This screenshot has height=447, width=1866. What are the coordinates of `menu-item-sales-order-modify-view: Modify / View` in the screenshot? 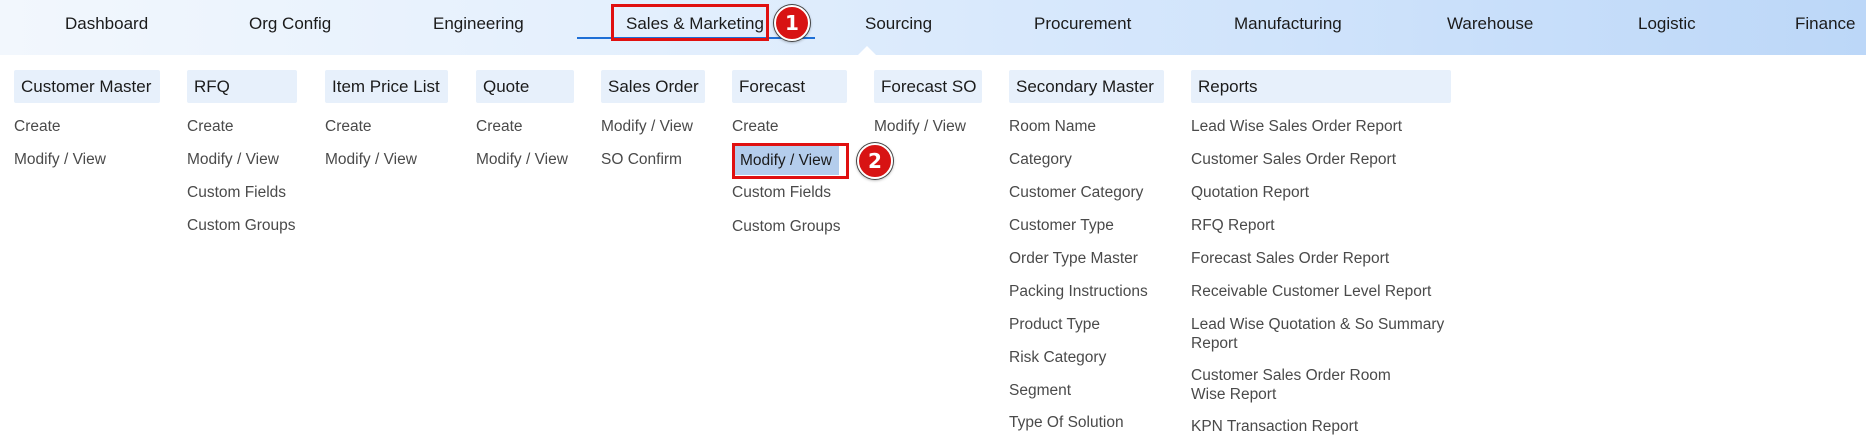 It's located at (647, 126).